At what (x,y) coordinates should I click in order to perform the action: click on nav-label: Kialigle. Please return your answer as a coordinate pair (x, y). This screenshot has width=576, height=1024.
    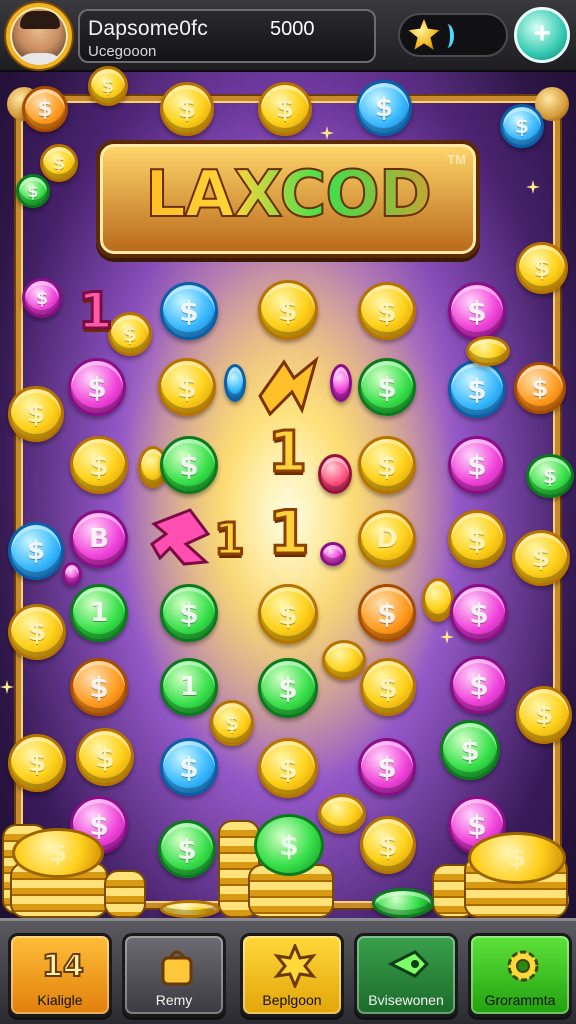
    Looking at the image, I should click on (60, 1000).